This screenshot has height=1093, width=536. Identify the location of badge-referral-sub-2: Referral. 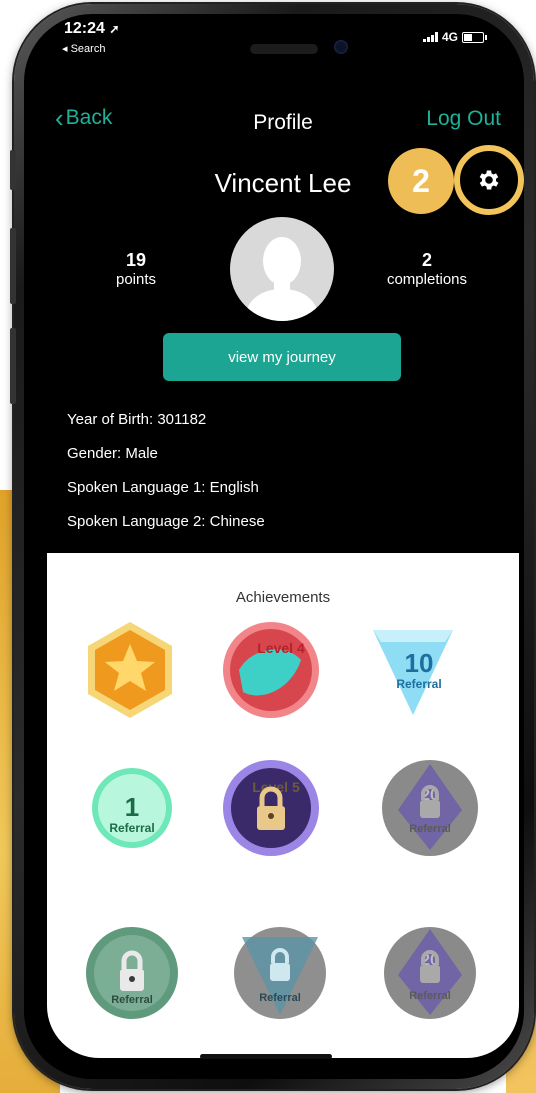
(280, 998).